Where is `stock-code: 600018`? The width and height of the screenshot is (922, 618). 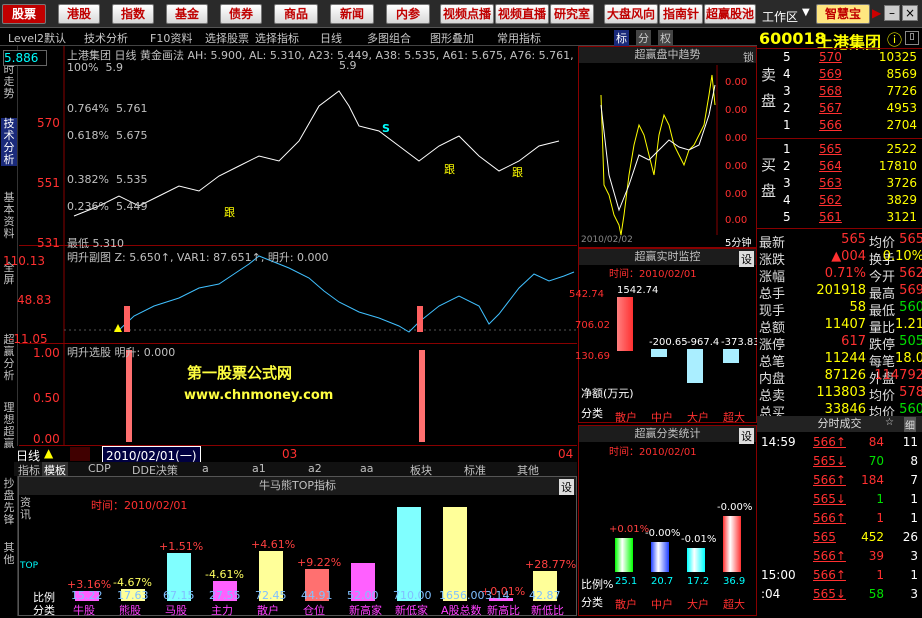 stock-code: 600018 is located at coordinates (792, 38).